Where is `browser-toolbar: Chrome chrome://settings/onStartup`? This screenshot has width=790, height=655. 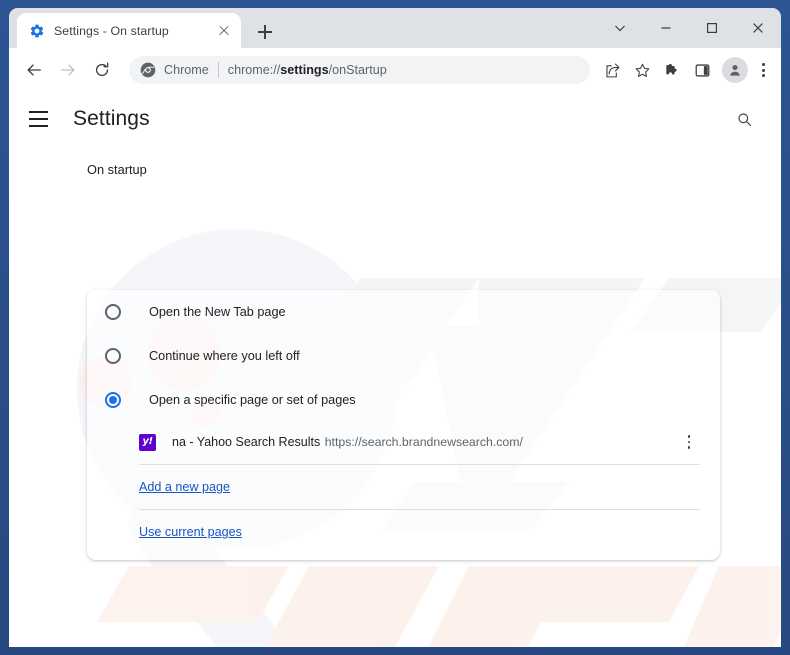
browser-toolbar: Chrome chrome://settings/onStartup is located at coordinates (395, 70).